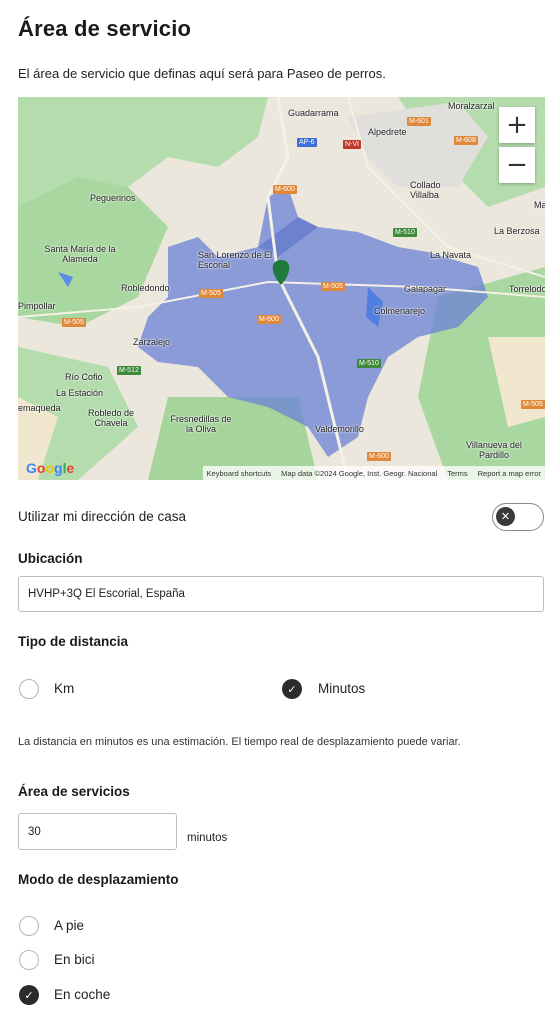 The image size is (559, 1024). What do you see at coordinates (29, 926) in the screenshot?
I see `a-pie-radio` at bounding box center [29, 926].